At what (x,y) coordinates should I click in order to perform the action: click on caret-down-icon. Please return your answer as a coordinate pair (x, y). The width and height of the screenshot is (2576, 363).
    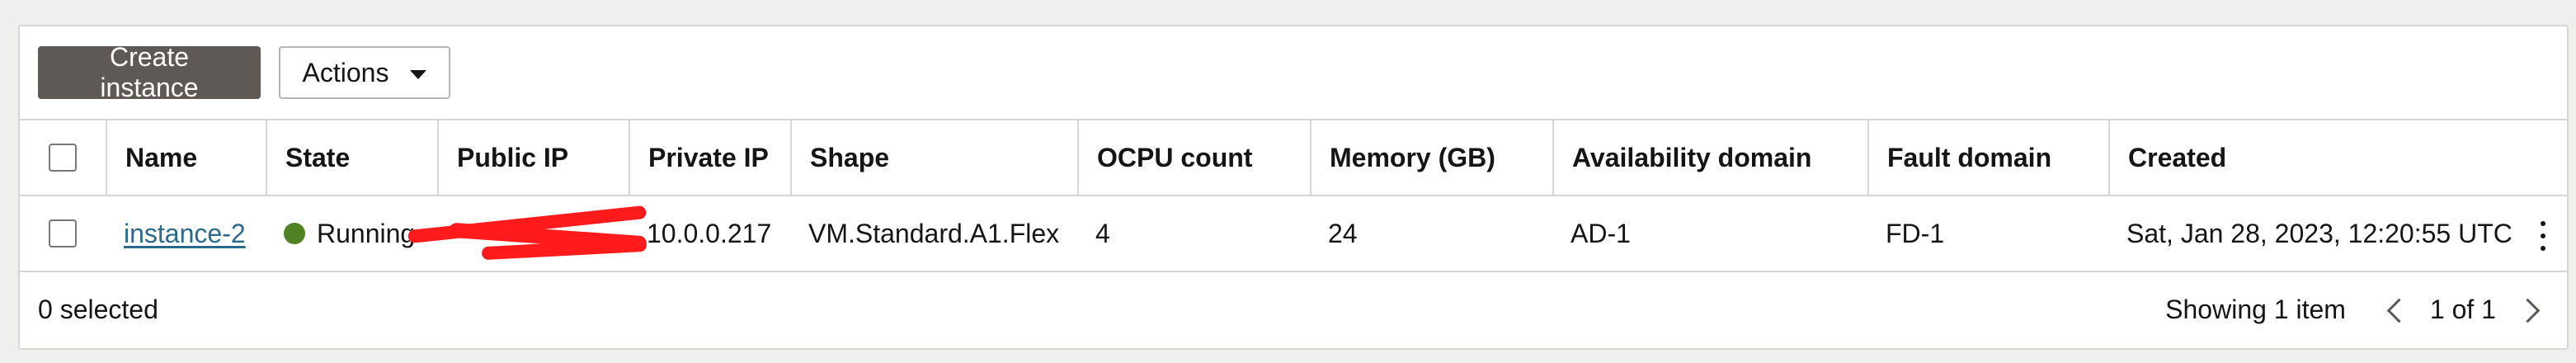
    Looking at the image, I should click on (418, 74).